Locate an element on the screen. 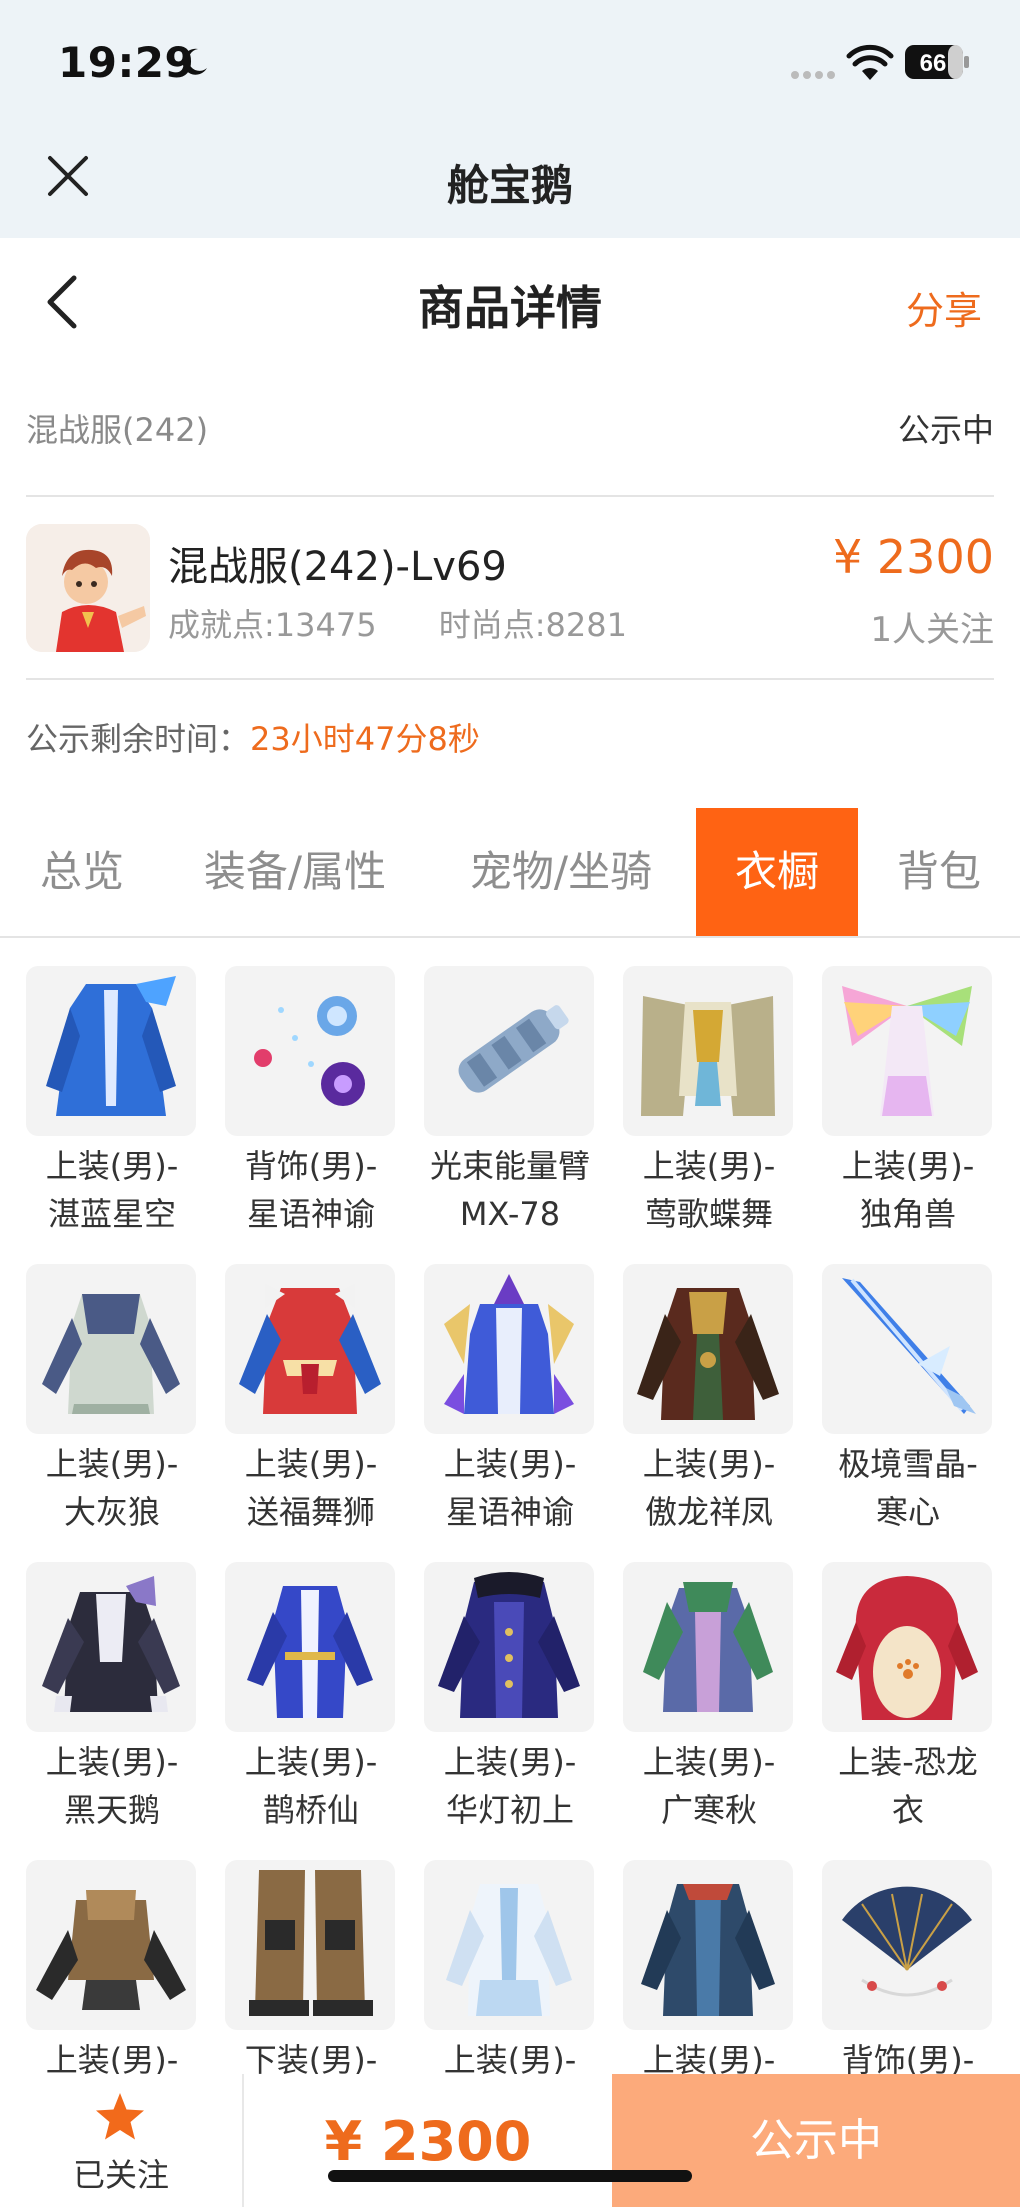 The width and height of the screenshot is (1020, 2210). battery-icon: 66 is located at coordinates (937, 62).